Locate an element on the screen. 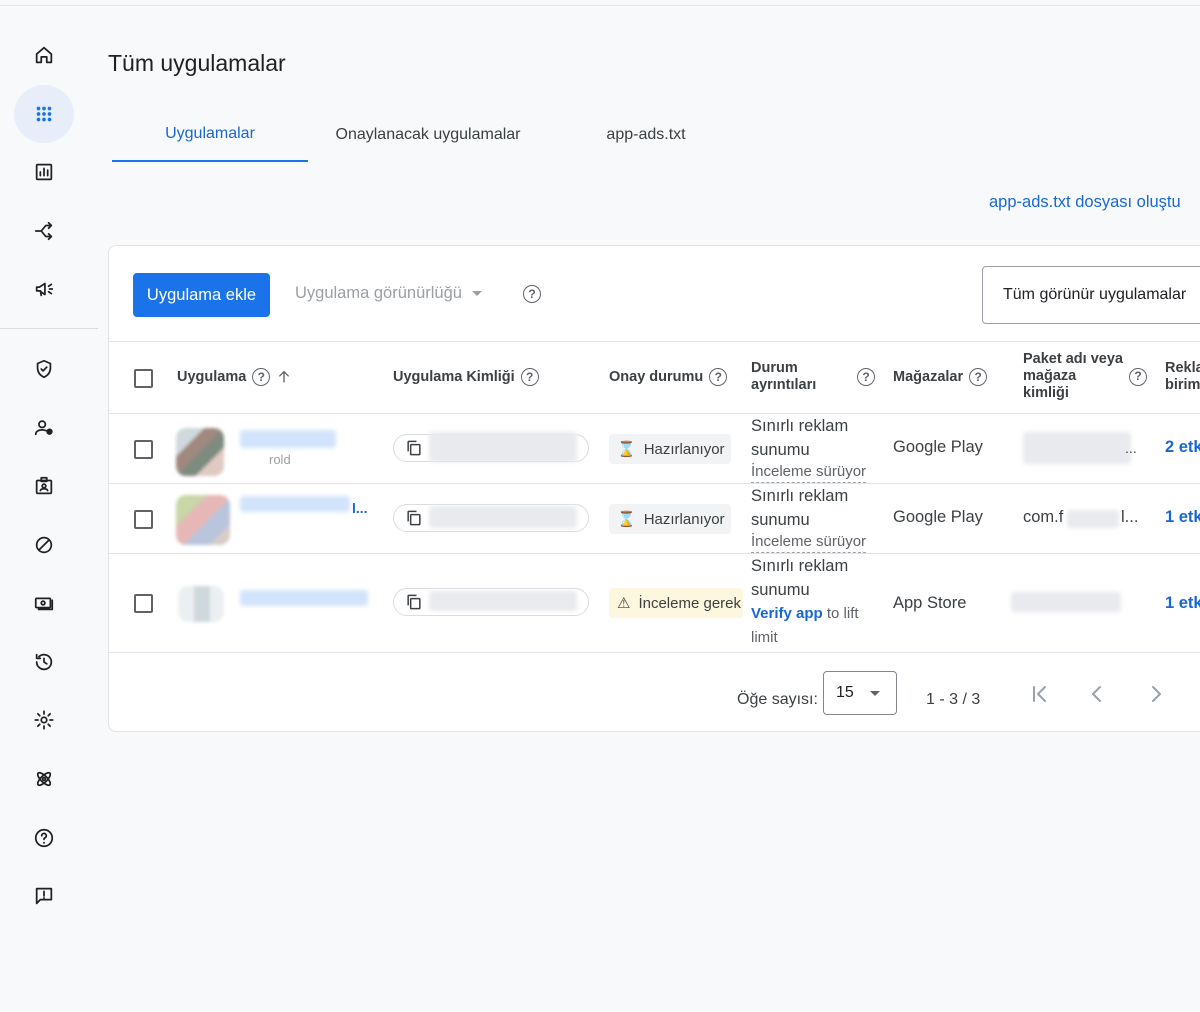  nav-divider is located at coordinates (49, 328).